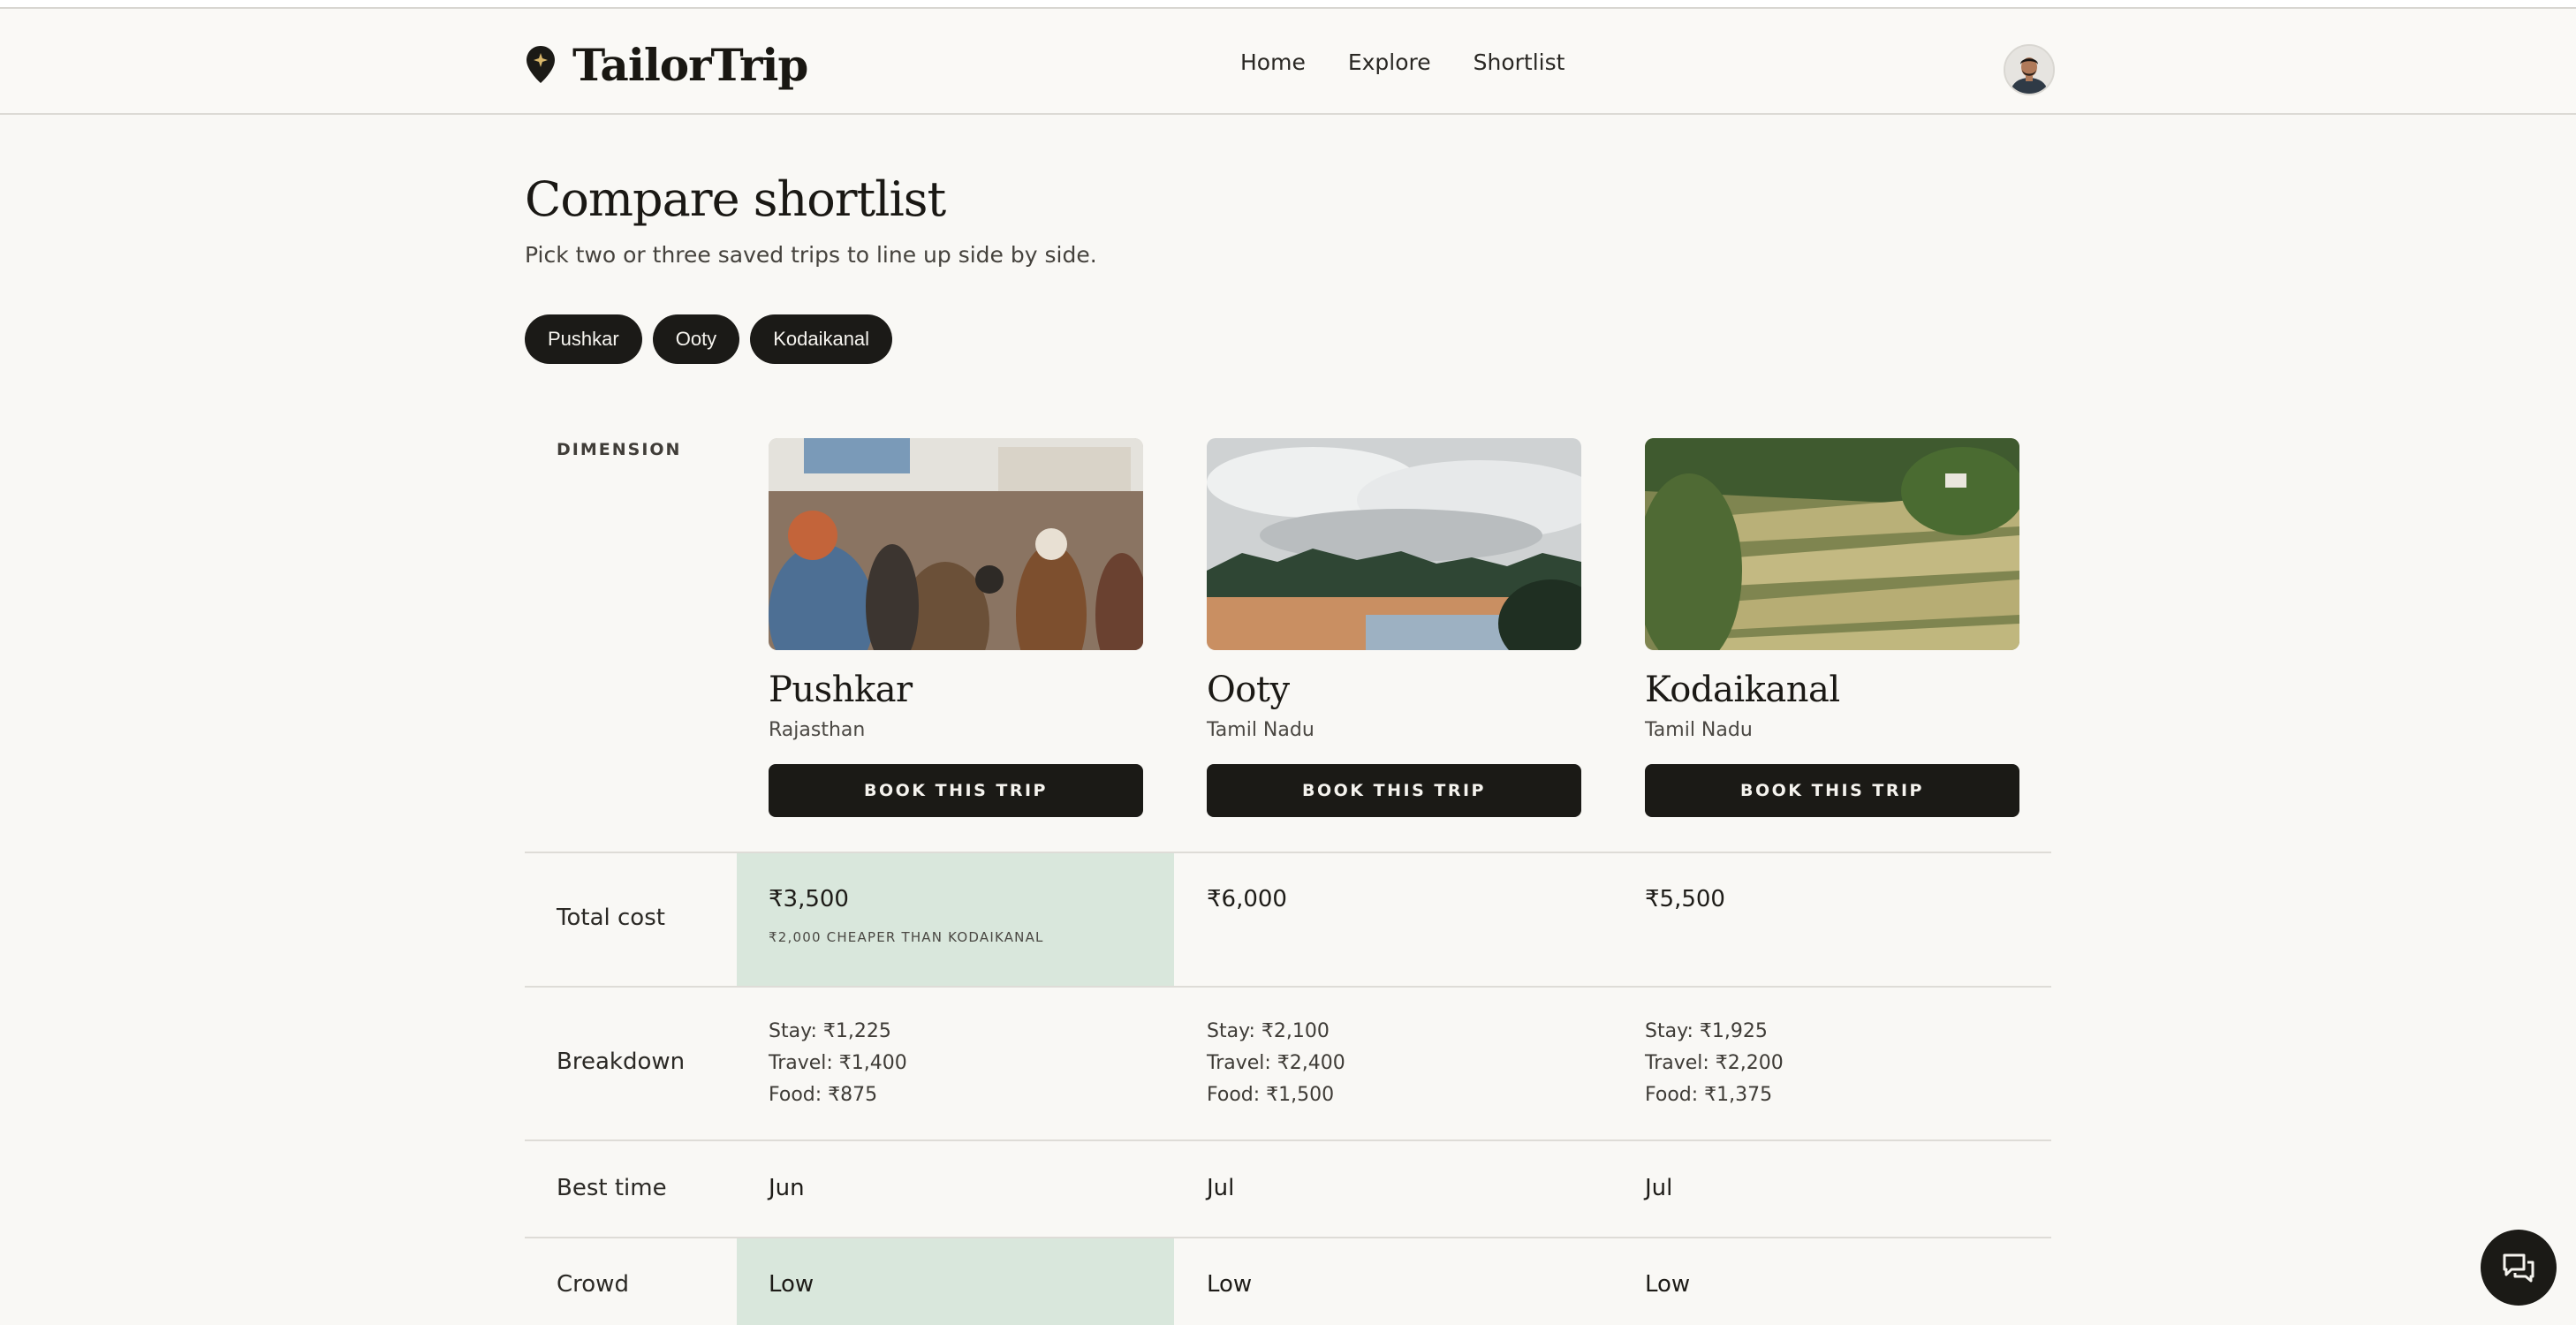 This screenshot has width=2576, height=1325. I want to click on best-value-highlight, so click(956, 919).